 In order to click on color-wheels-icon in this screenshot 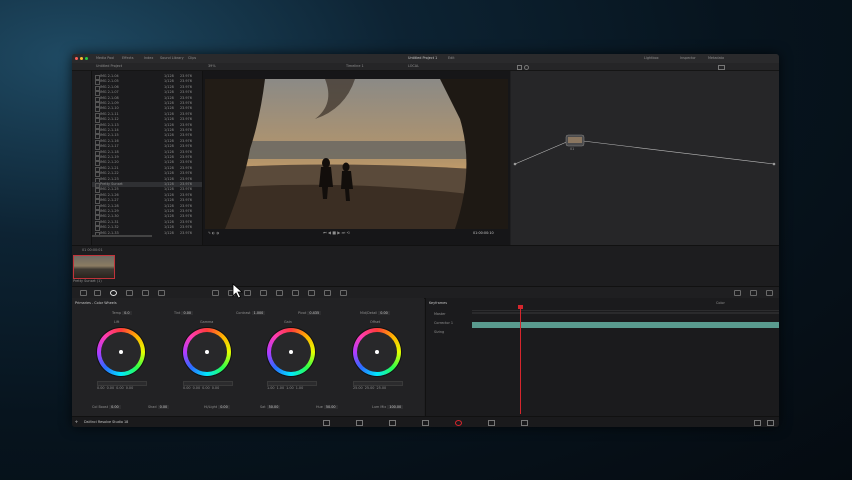, I will do `click(113, 293)`.